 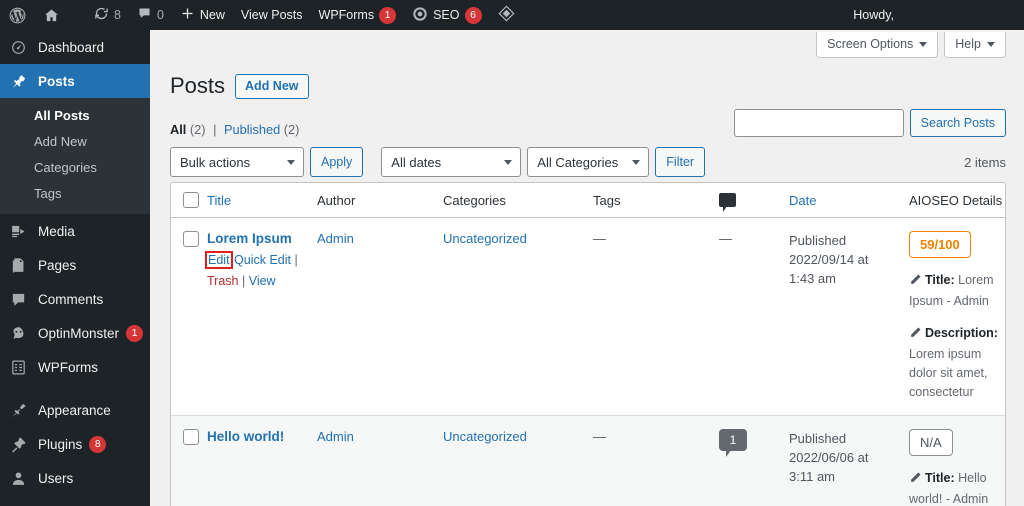 I want to click on site-home-link, so click(x=51, y=15).